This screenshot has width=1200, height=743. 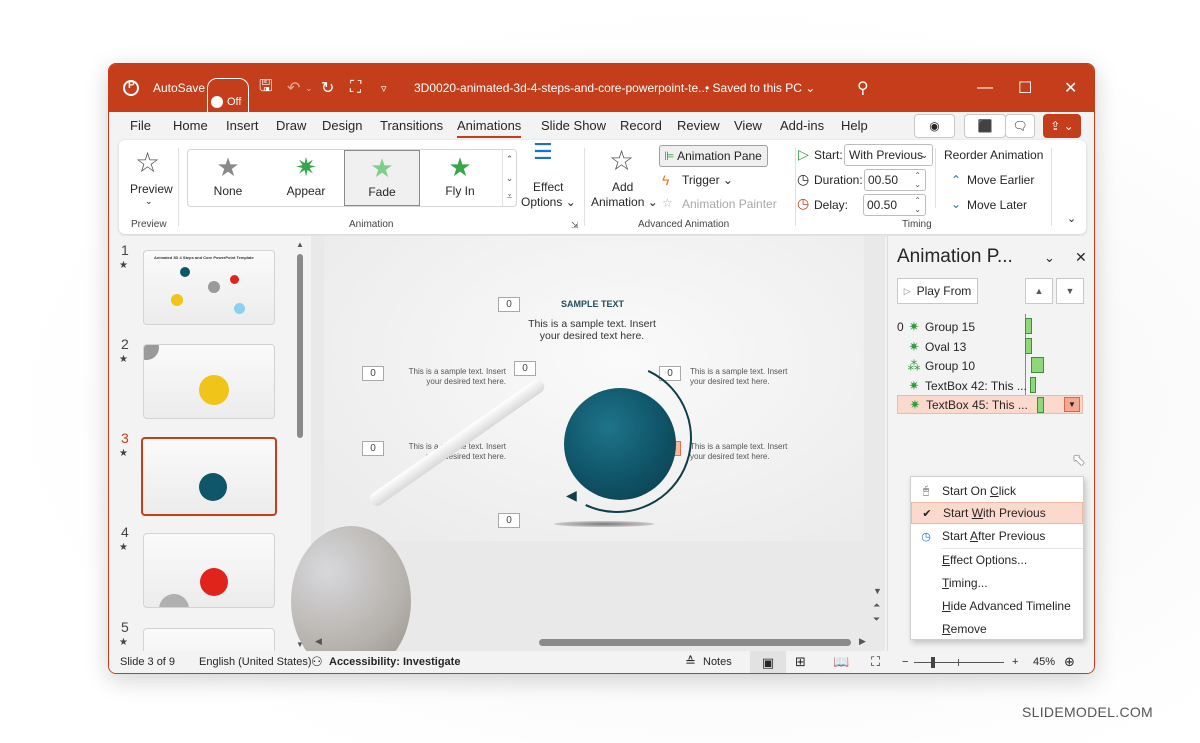 I want to click on preview-star-icon: ☆, so click(x=147, y=162).